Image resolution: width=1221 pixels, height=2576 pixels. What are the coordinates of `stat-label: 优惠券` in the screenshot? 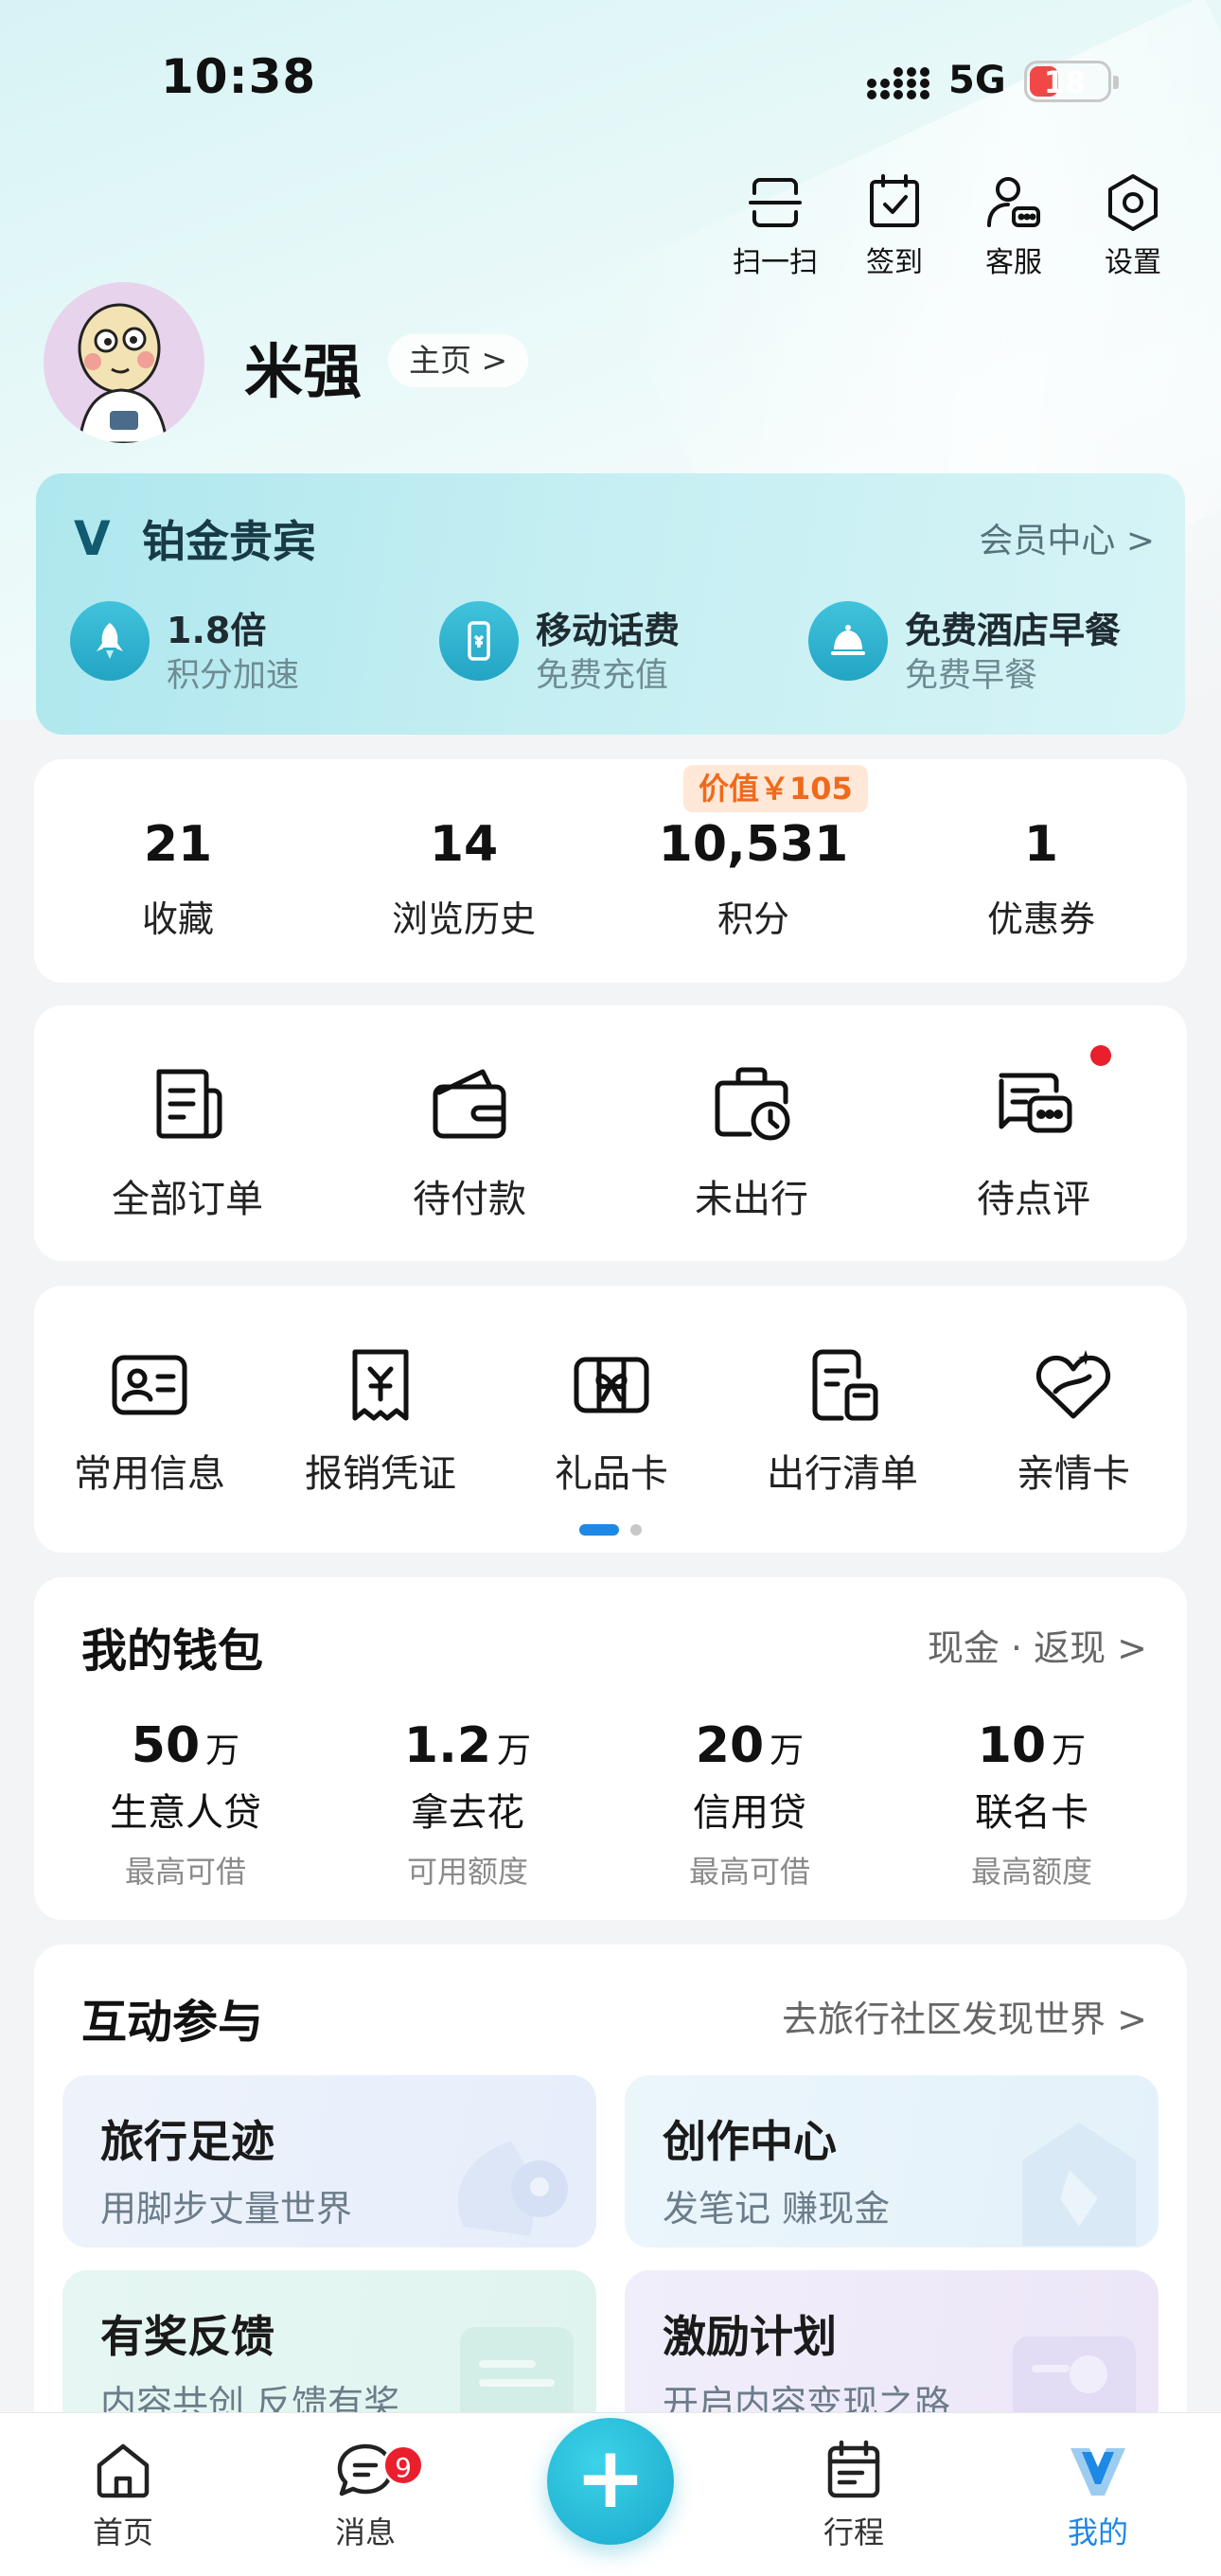 It's located at (1040, 919).